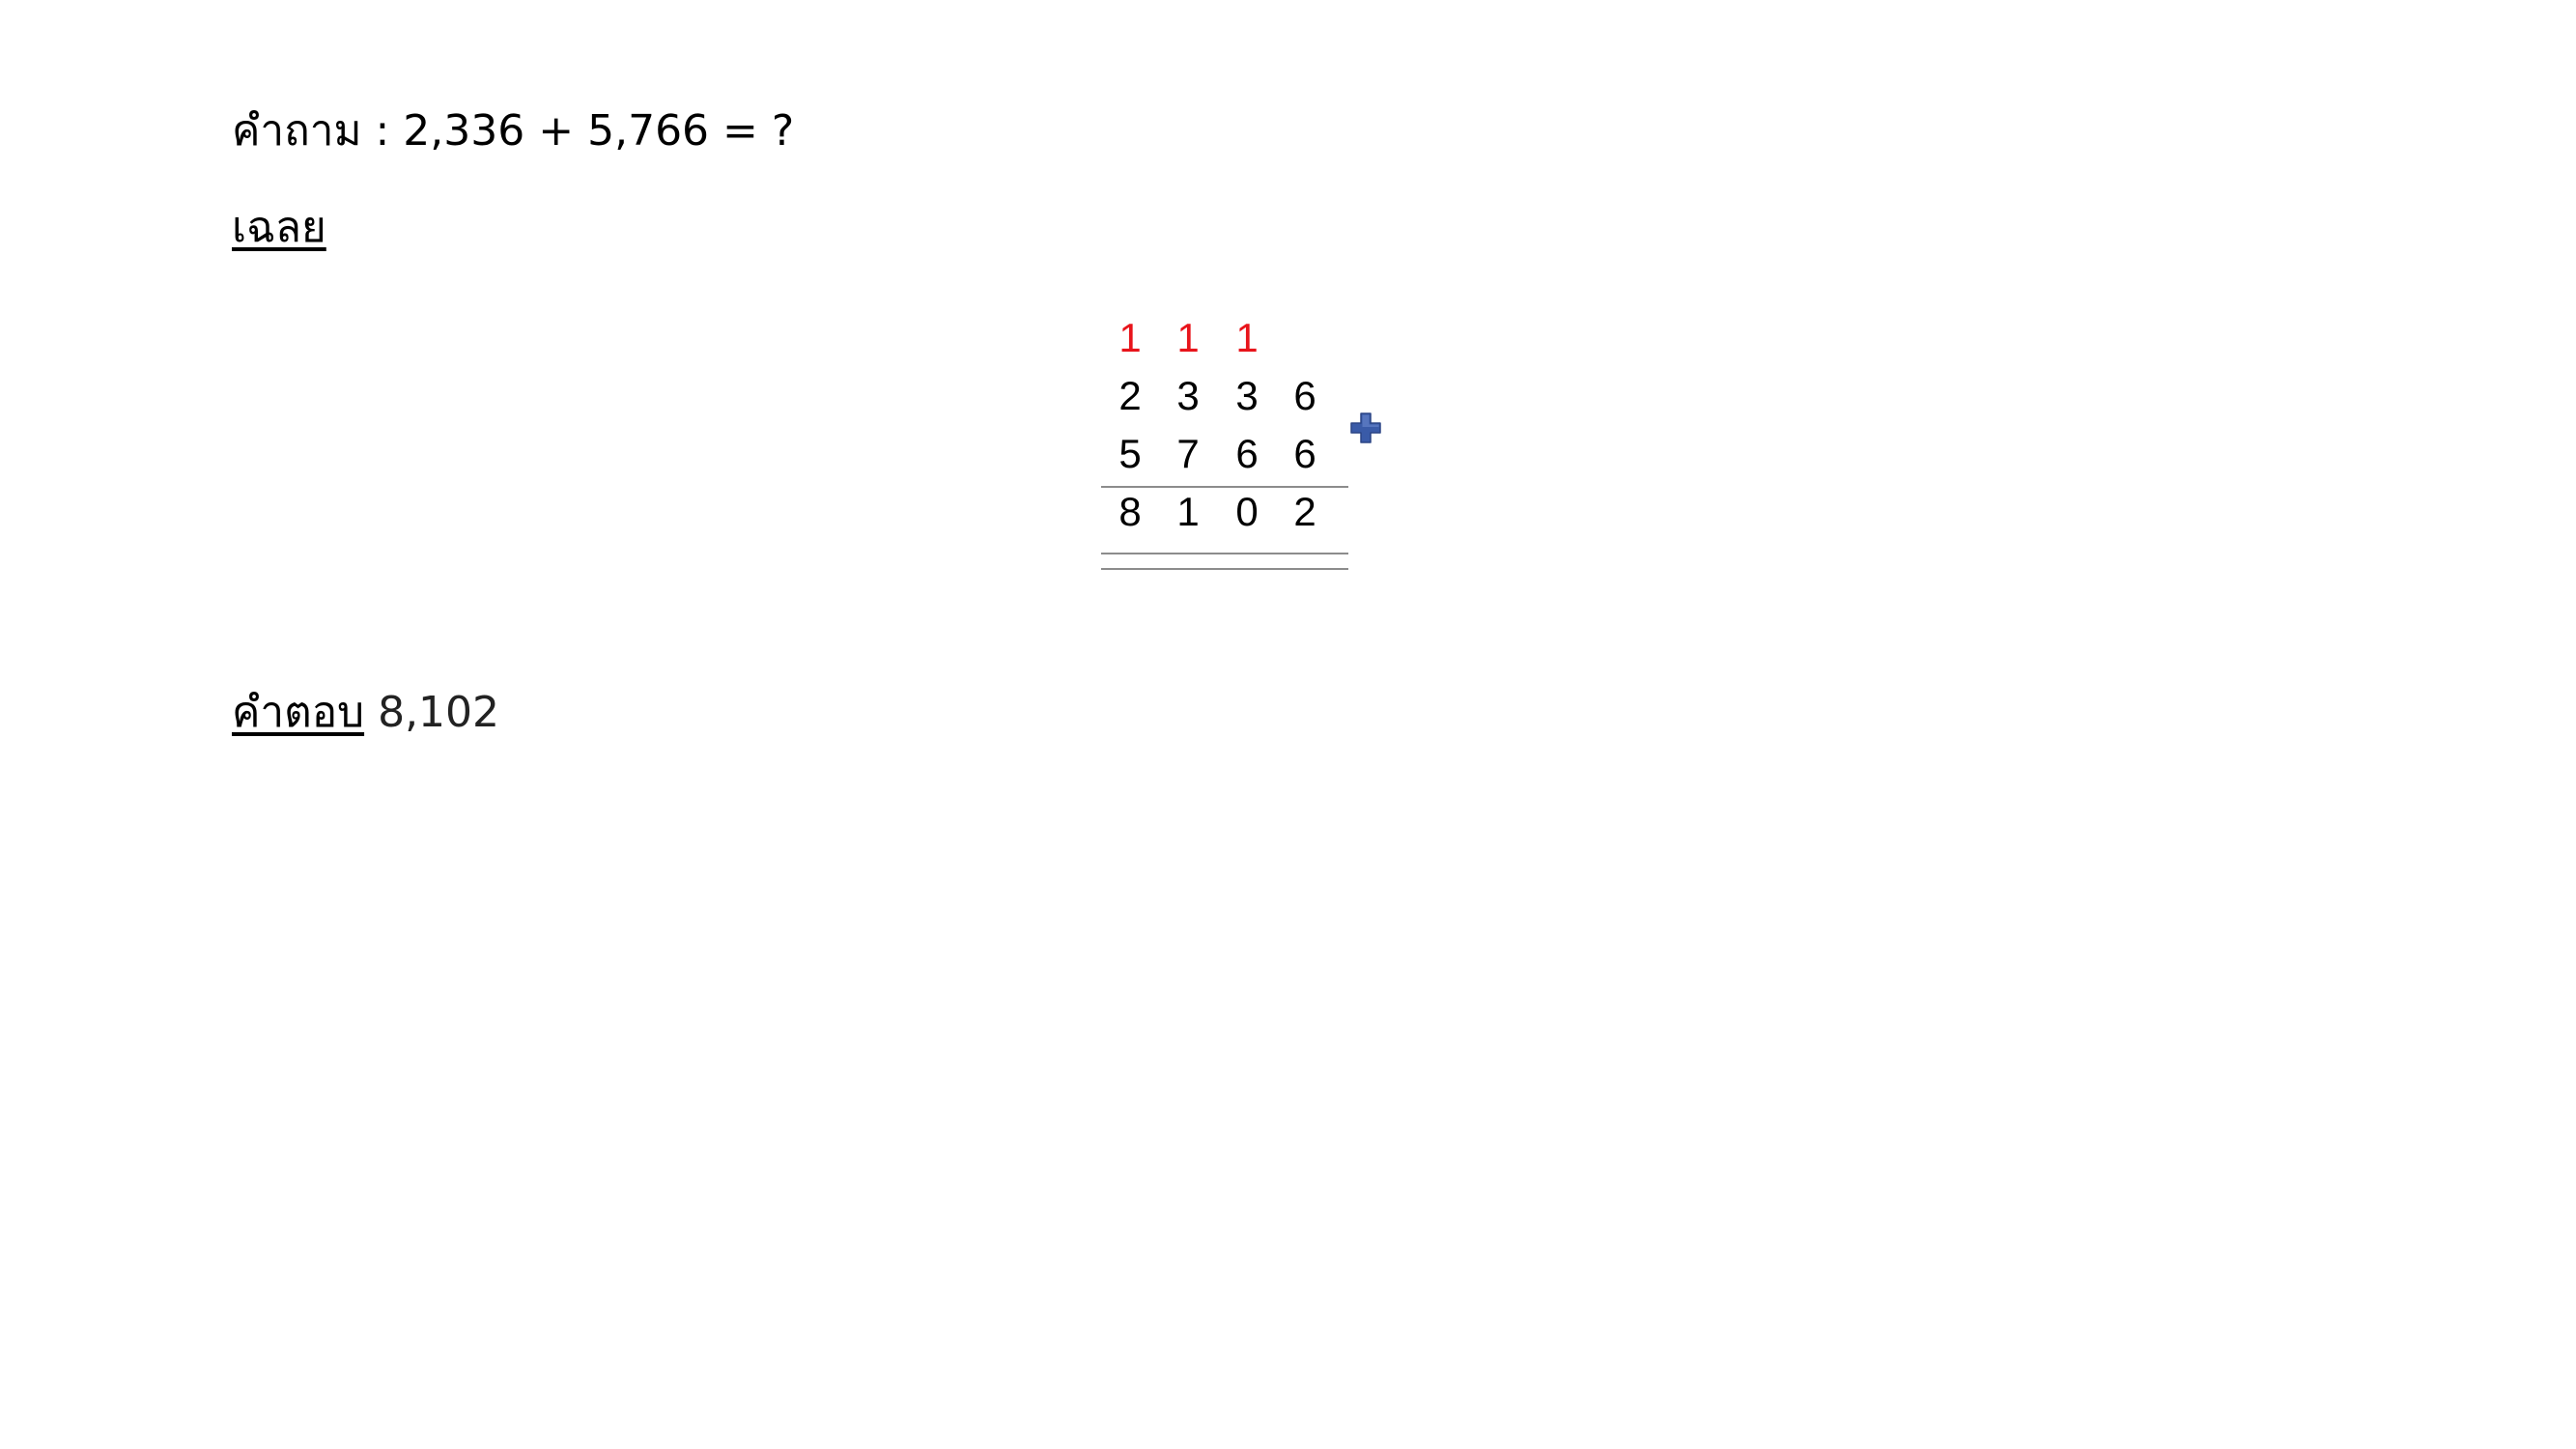 This screenshot has width=2576, height=1449. Describe the element at coordinates (1130, 511) in the screenshot. I see `result-digit: 8` at that location.